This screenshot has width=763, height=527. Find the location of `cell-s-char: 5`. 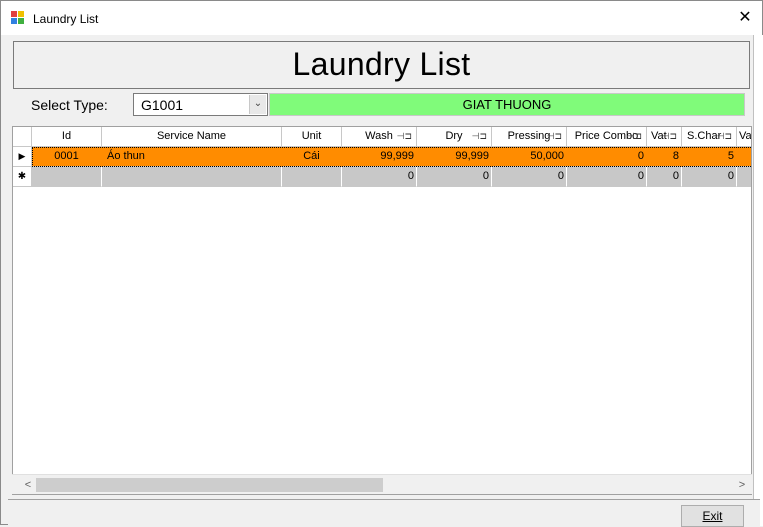

cell-s-char: 5 is located at coordinates (709, 157).